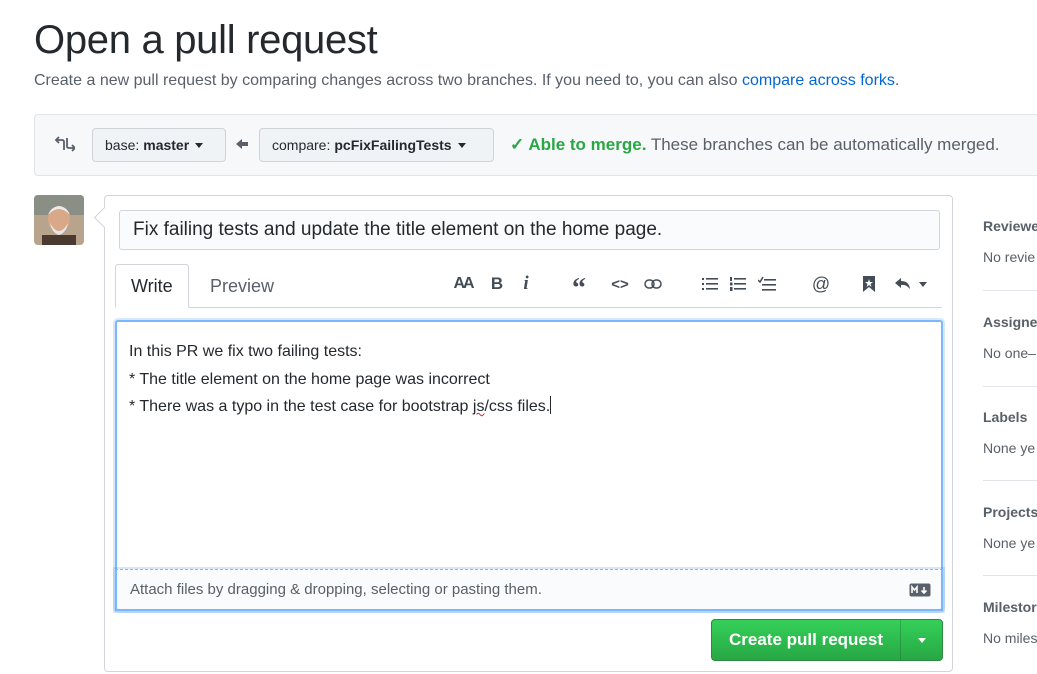  Describe the element at coordinates (242, 286) in the screenshot. I see `tab-preview: Preview` at that location.